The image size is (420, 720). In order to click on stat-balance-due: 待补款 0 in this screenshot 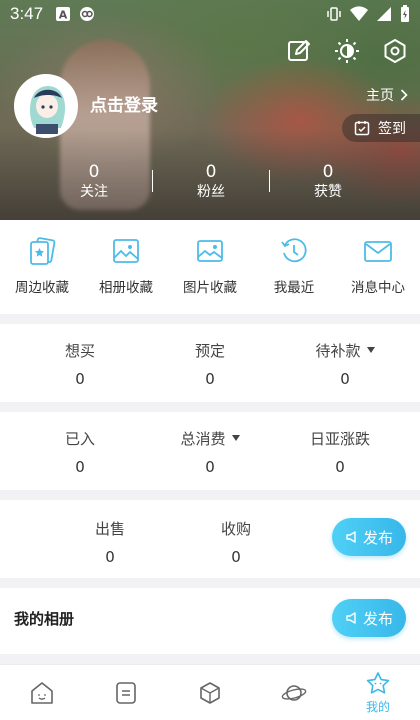, I will do `click(345, 365)`.